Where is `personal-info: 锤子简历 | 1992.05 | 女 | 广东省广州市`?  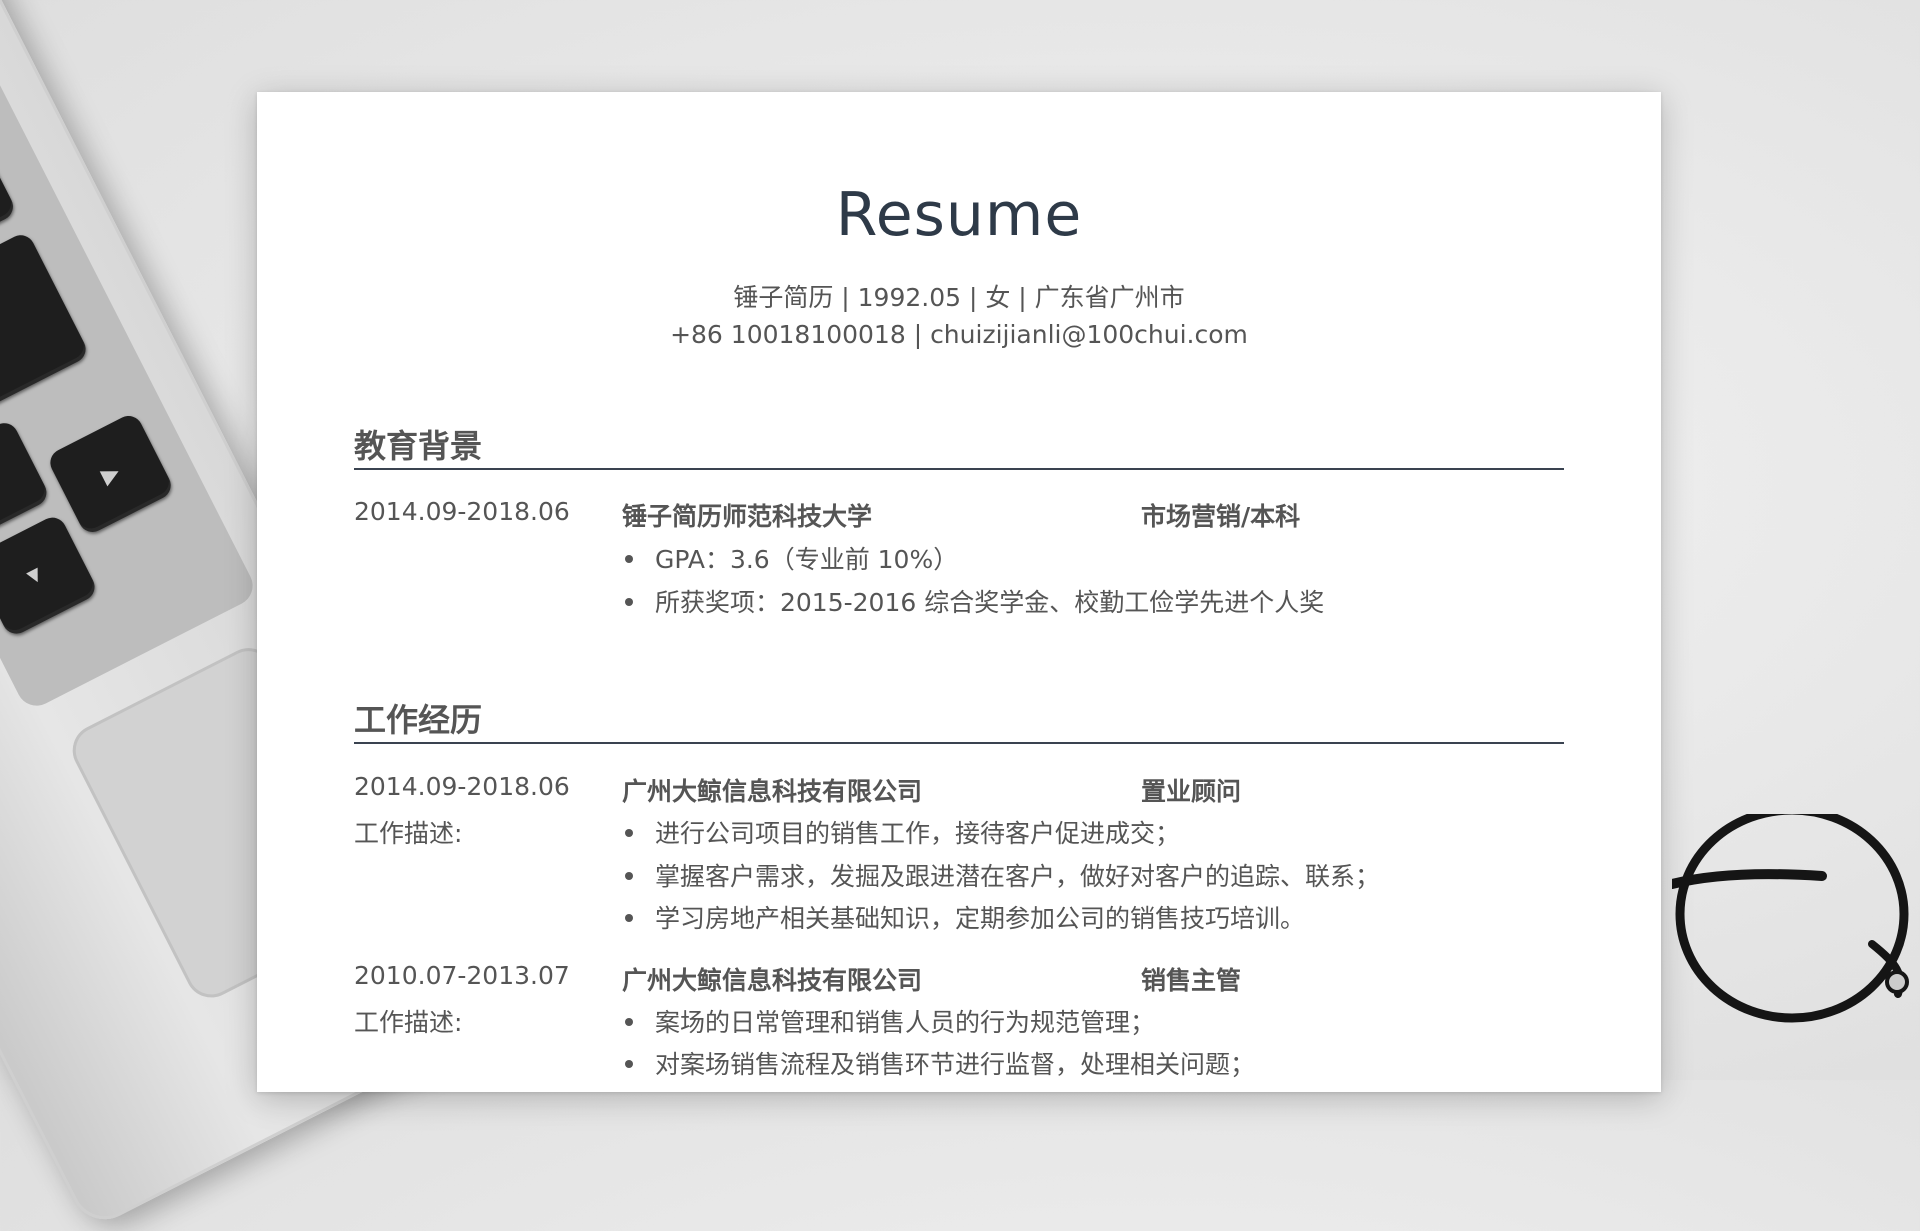 personal-info: 锤子简历 | 1992.05 | 女 | 广东省广州市 is located at coordinates (959, 297).